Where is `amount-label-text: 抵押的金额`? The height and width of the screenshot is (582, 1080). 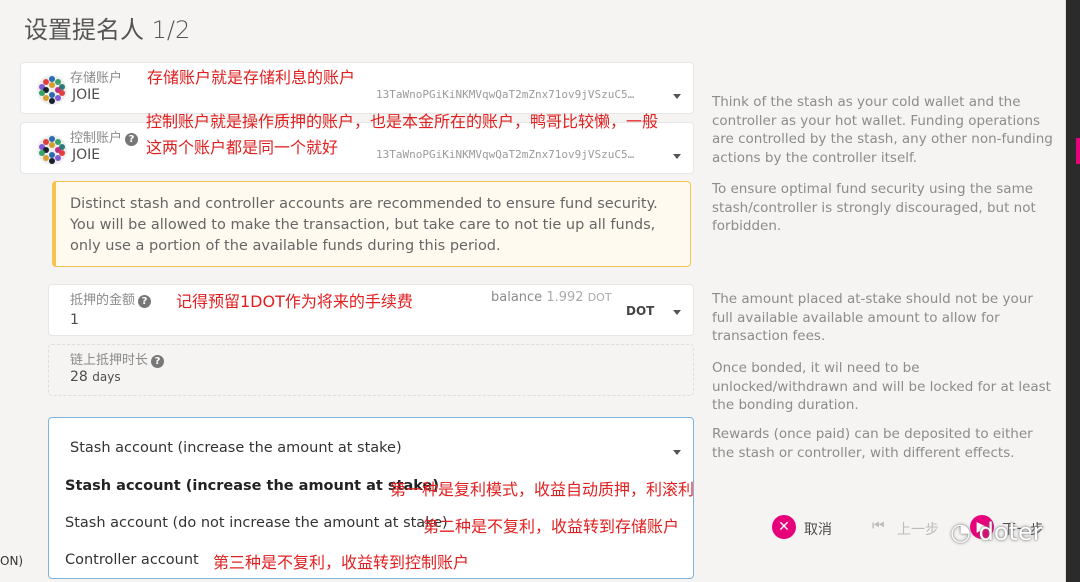
amount-label-text: 抵押的金额 is located at coordinates (103, 300).